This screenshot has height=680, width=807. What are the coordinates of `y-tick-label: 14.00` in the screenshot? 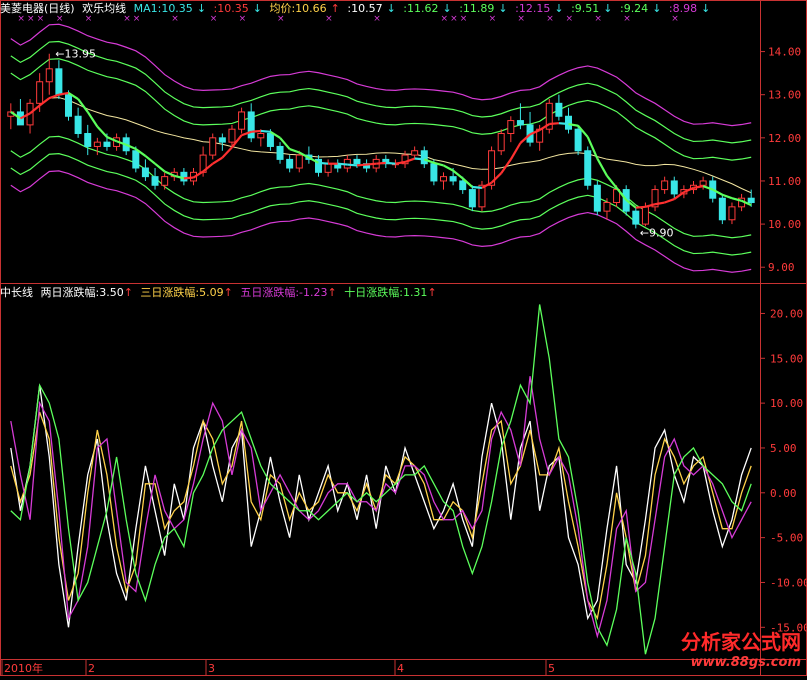 It's located at (784, 52).